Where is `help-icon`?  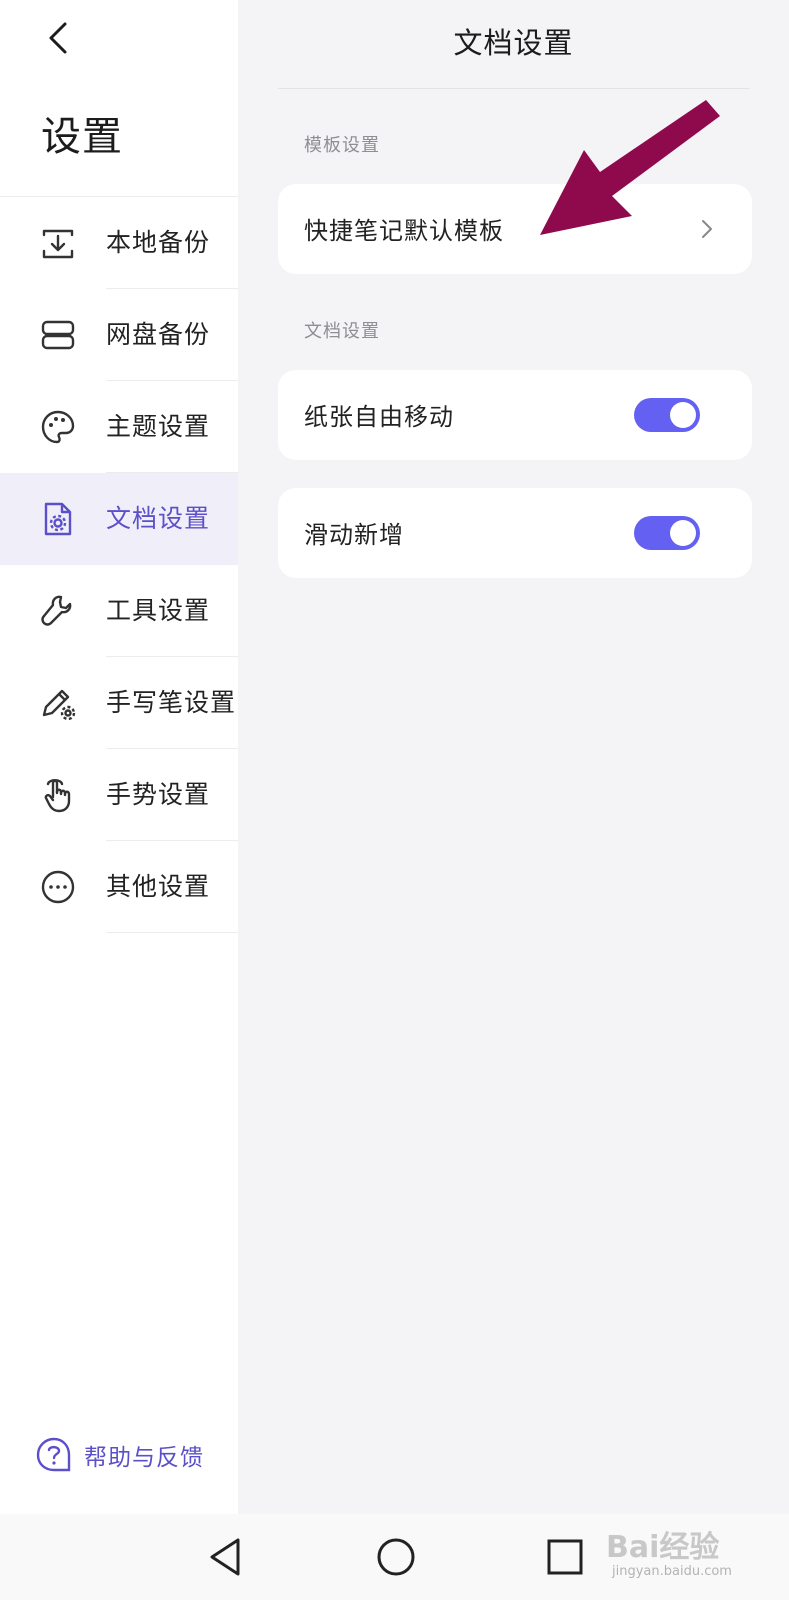
help-icon is located at coordinates (53, 1454).